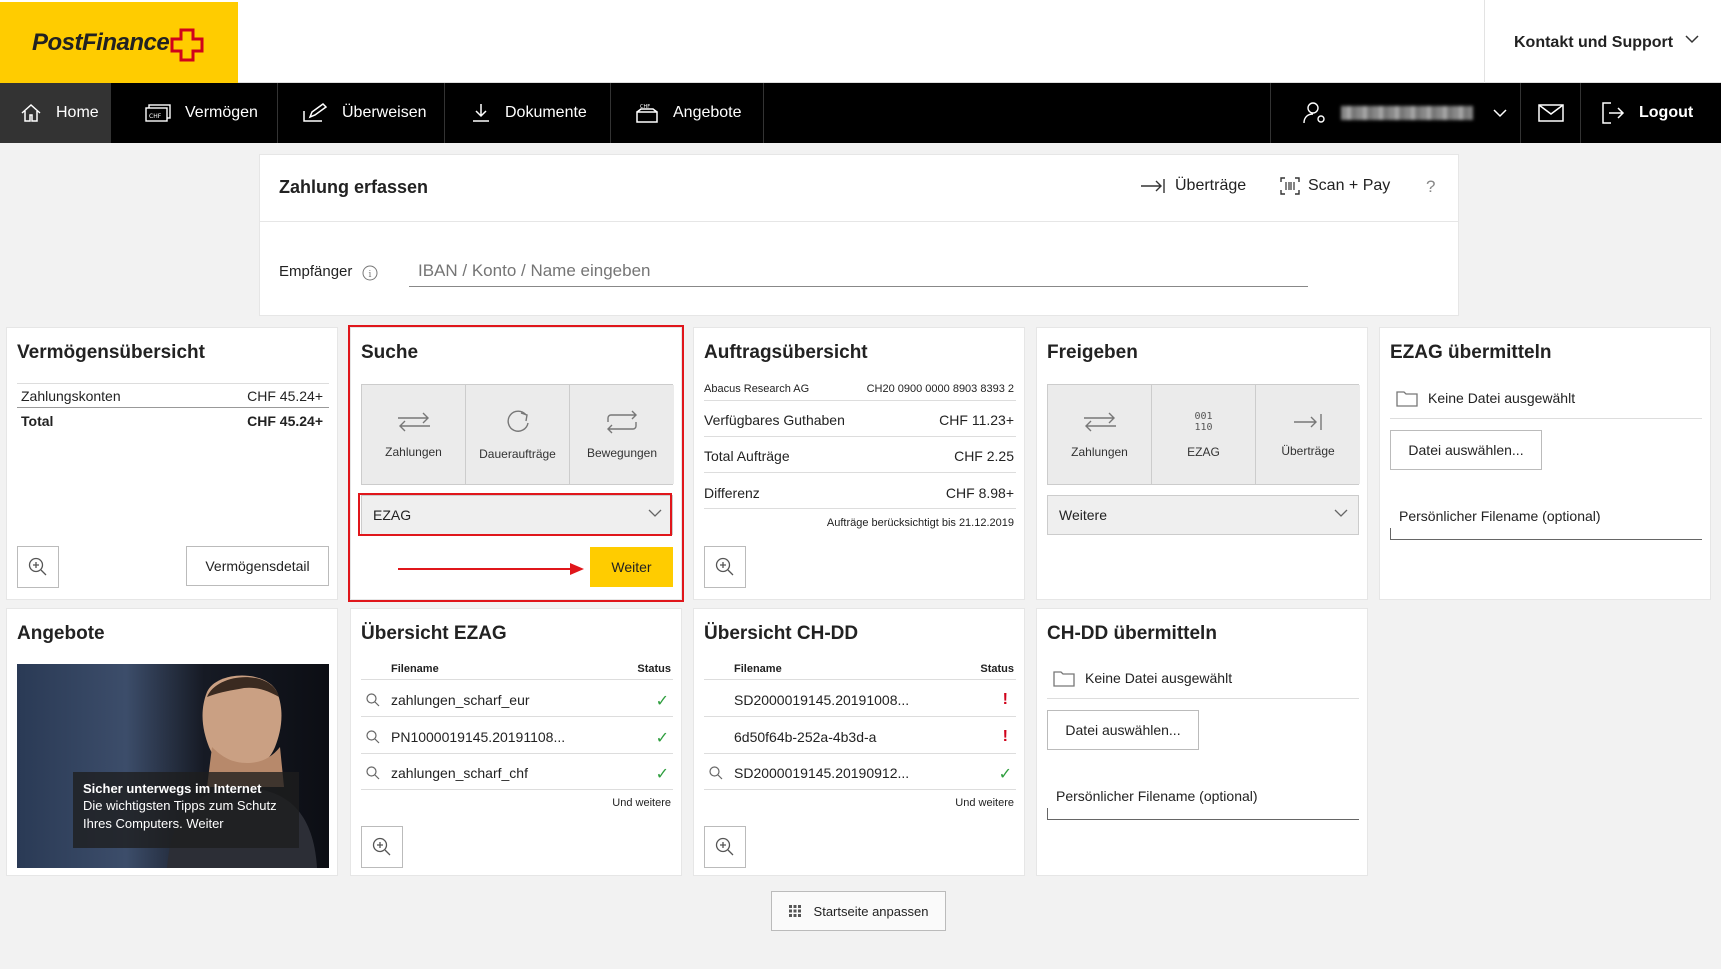 The height and width of the screenshot is (969, 1721). I want to click on recipient-label: Empfänger, so click(316, 271).